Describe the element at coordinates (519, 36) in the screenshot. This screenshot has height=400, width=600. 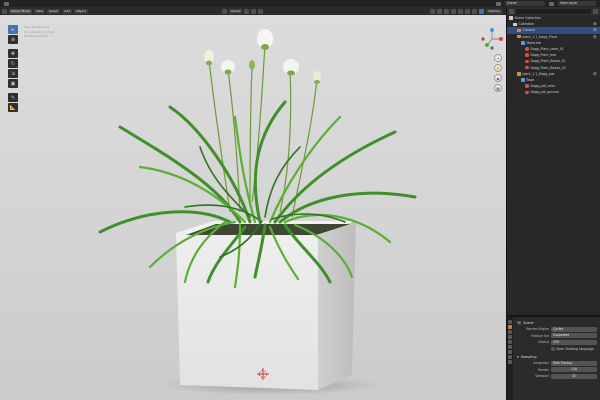
I see `object-icon` at that location.